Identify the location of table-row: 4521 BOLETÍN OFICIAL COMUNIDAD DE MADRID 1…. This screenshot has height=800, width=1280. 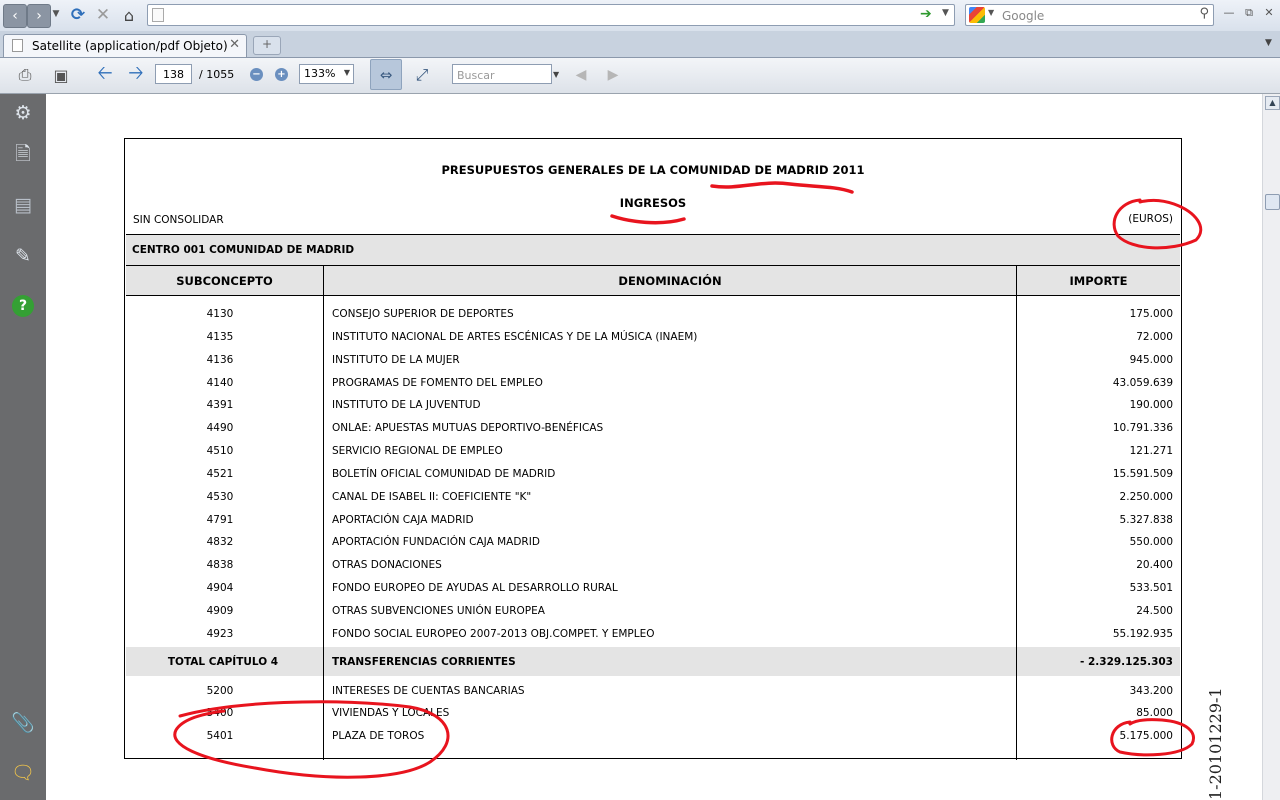
(653, 475).